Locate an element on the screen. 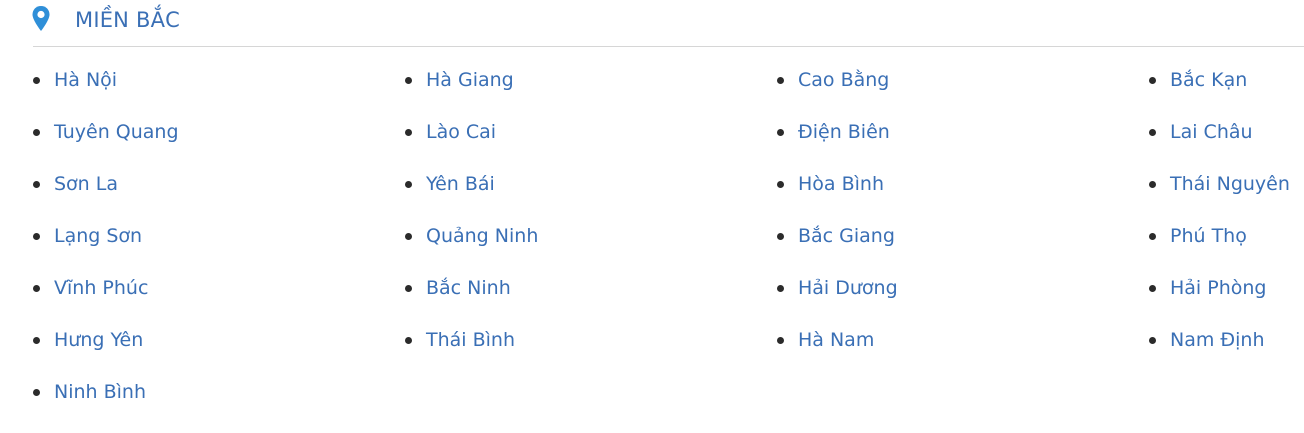 This screenshot has width=1304, height=433. region-title: MIỀN BẮC is located at coordinates (128, 20).